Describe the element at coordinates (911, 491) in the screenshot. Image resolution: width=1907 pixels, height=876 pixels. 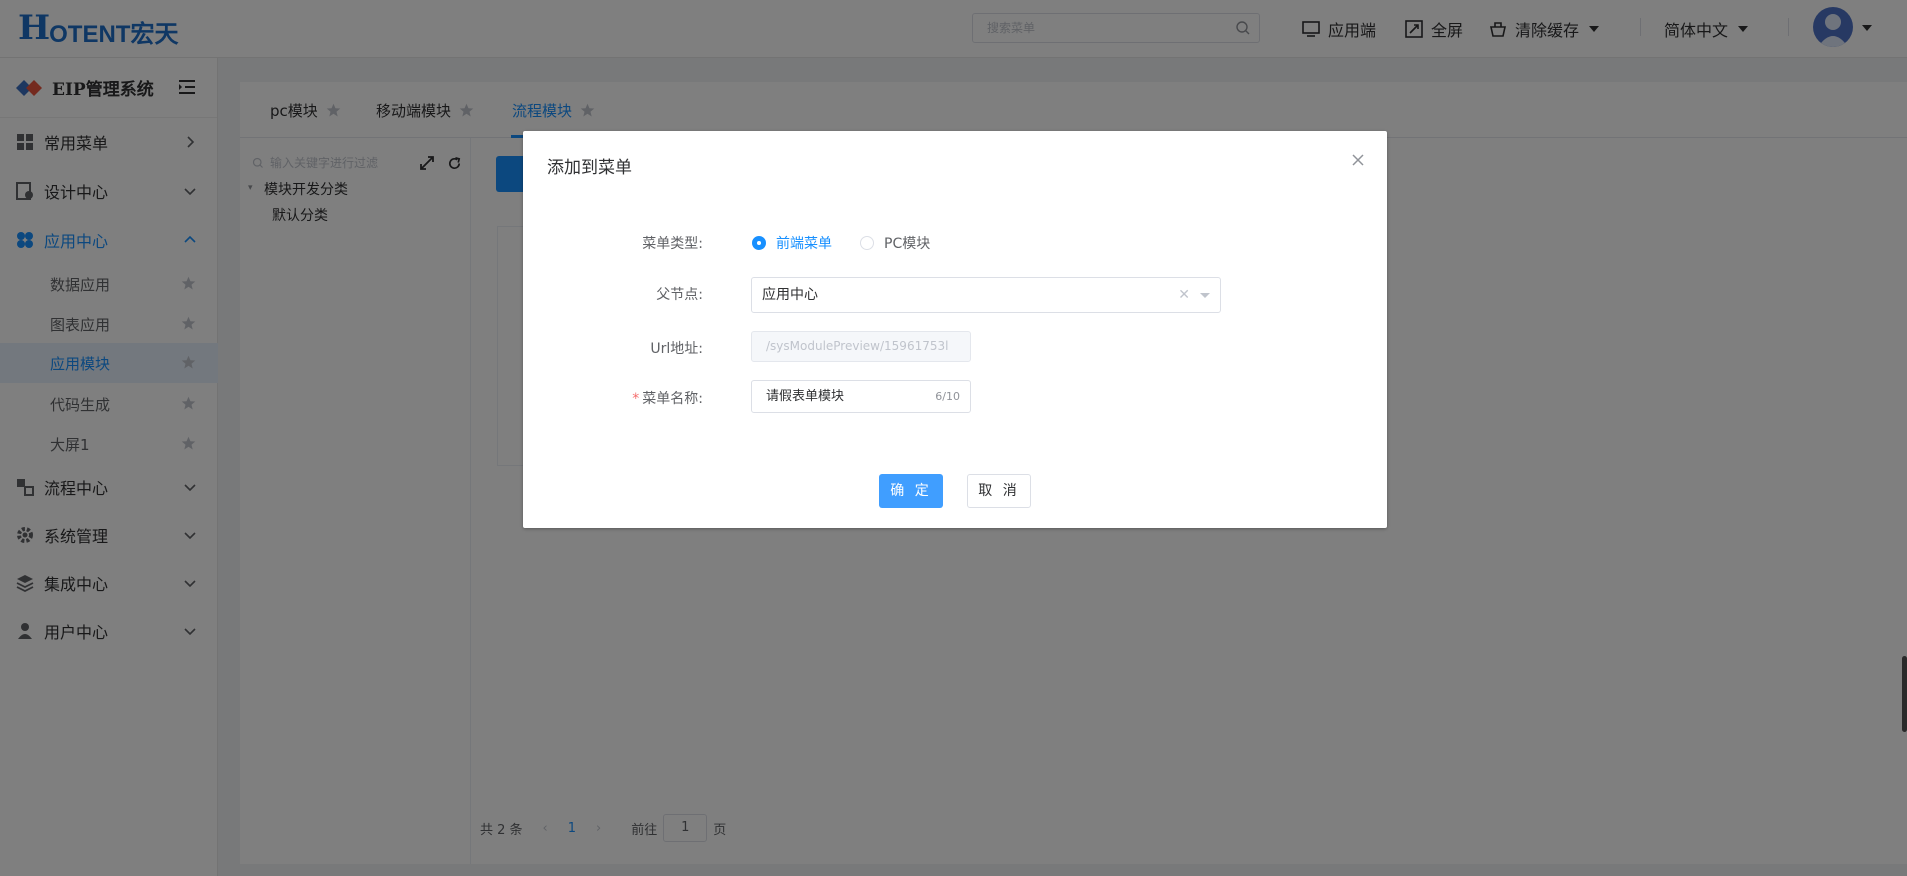
I see `confirm-button: 确 定` at that location.